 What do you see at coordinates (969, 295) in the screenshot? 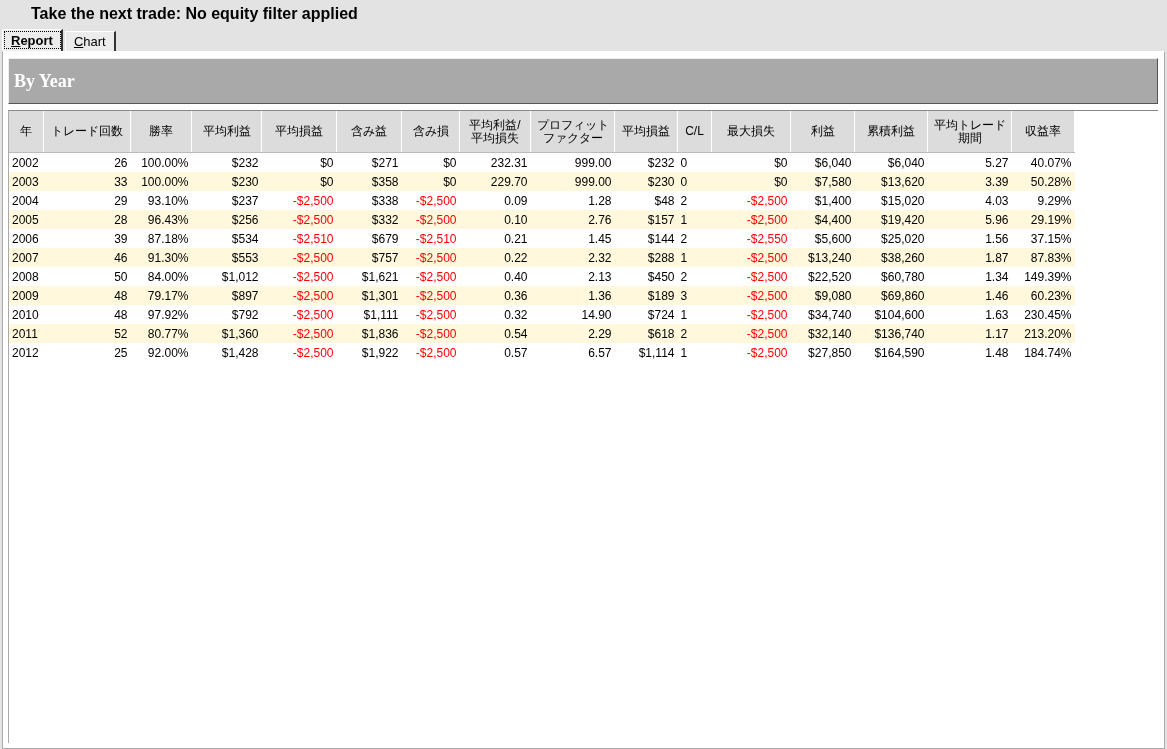
I see `table-cell: 1.46` at bounding box center [969, 295].